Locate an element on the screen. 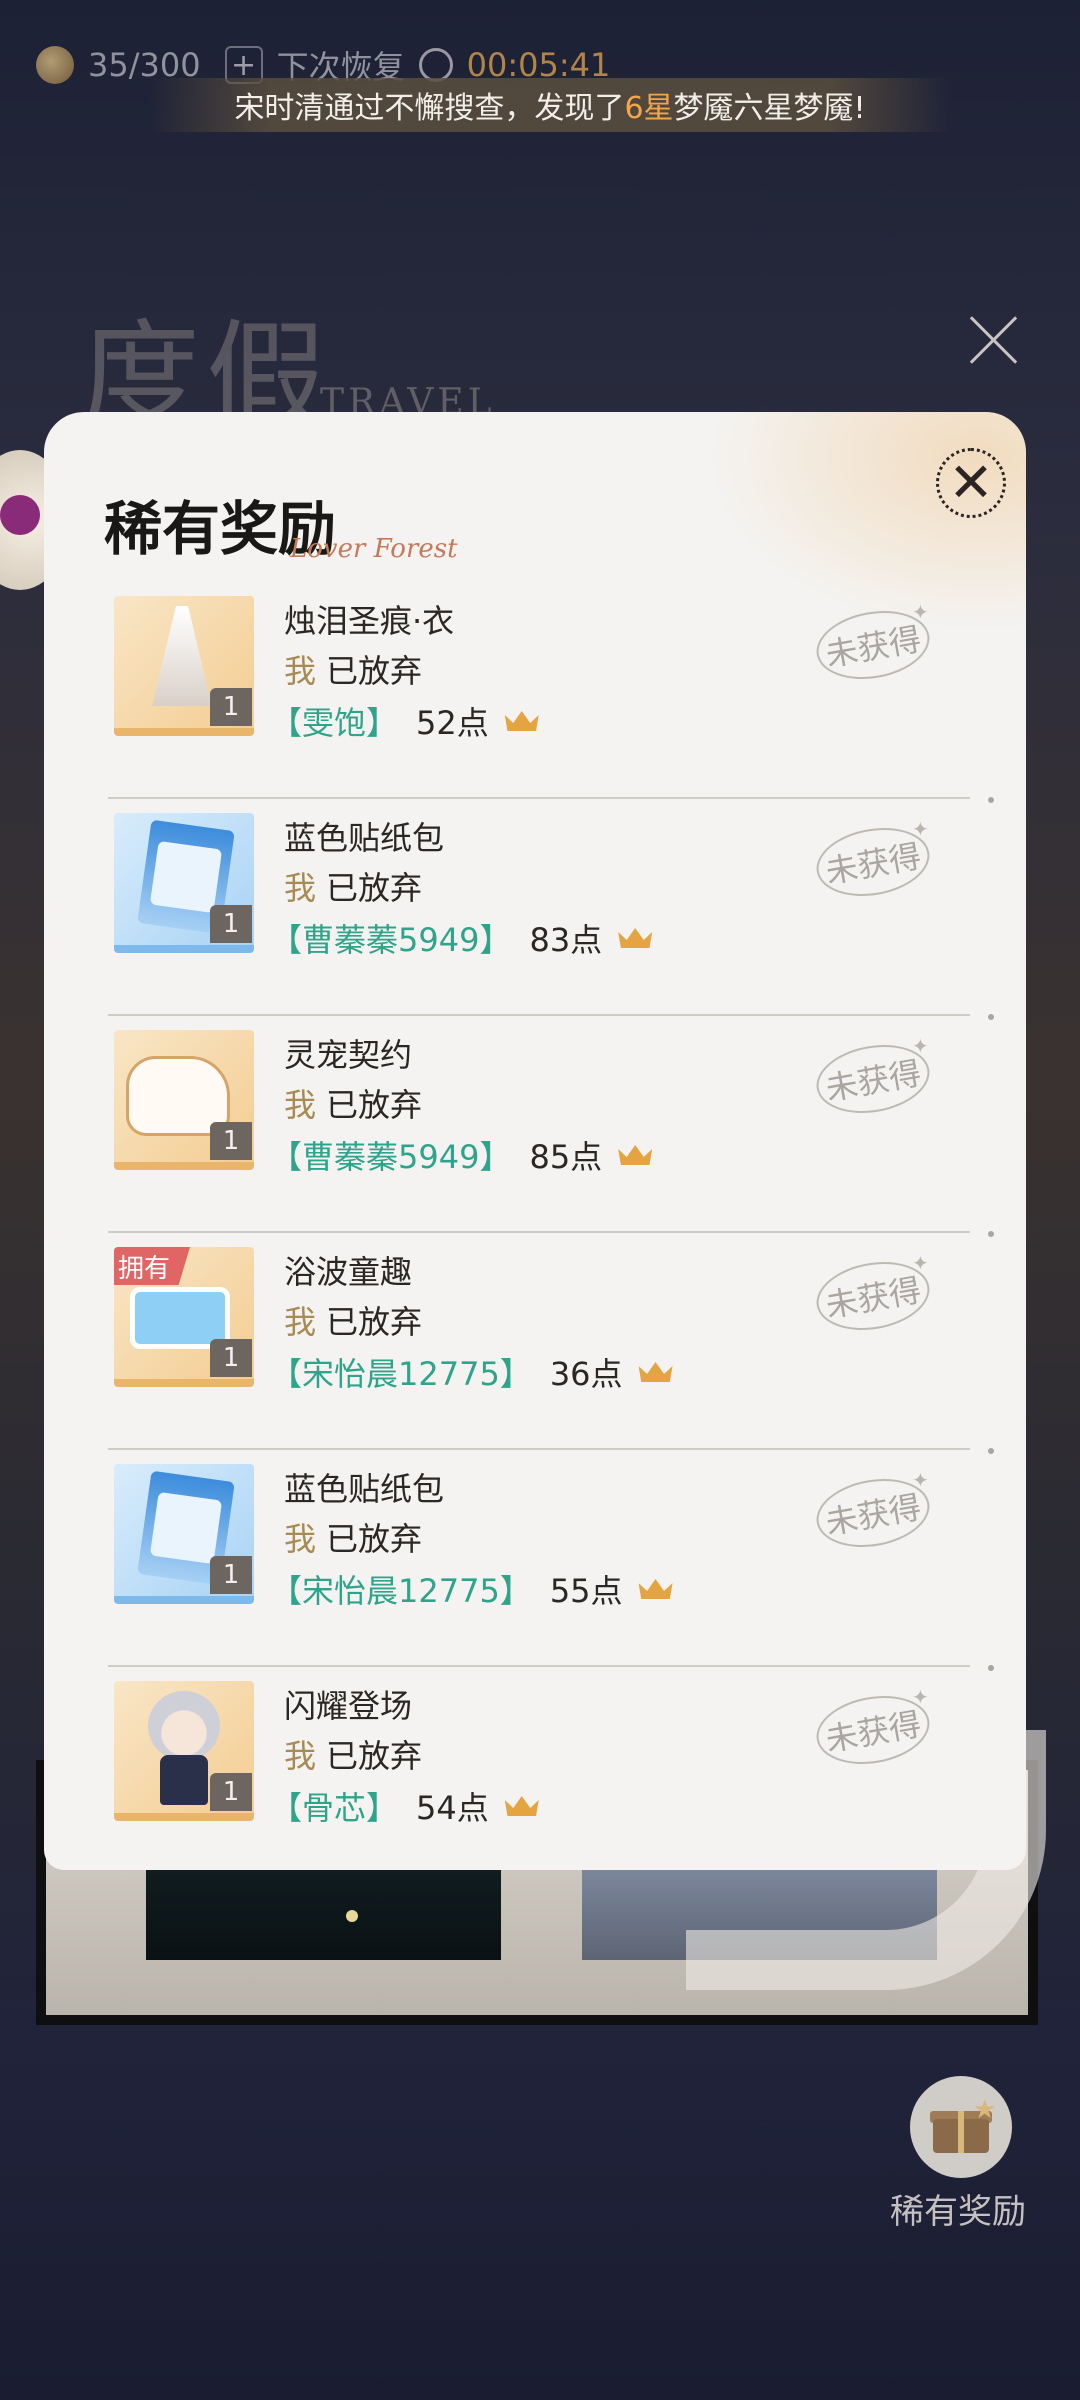 This screenshot has width=1080, height=2400. reward-winner: 【骨芯】 54点 is located at coordinates (404, 1806).